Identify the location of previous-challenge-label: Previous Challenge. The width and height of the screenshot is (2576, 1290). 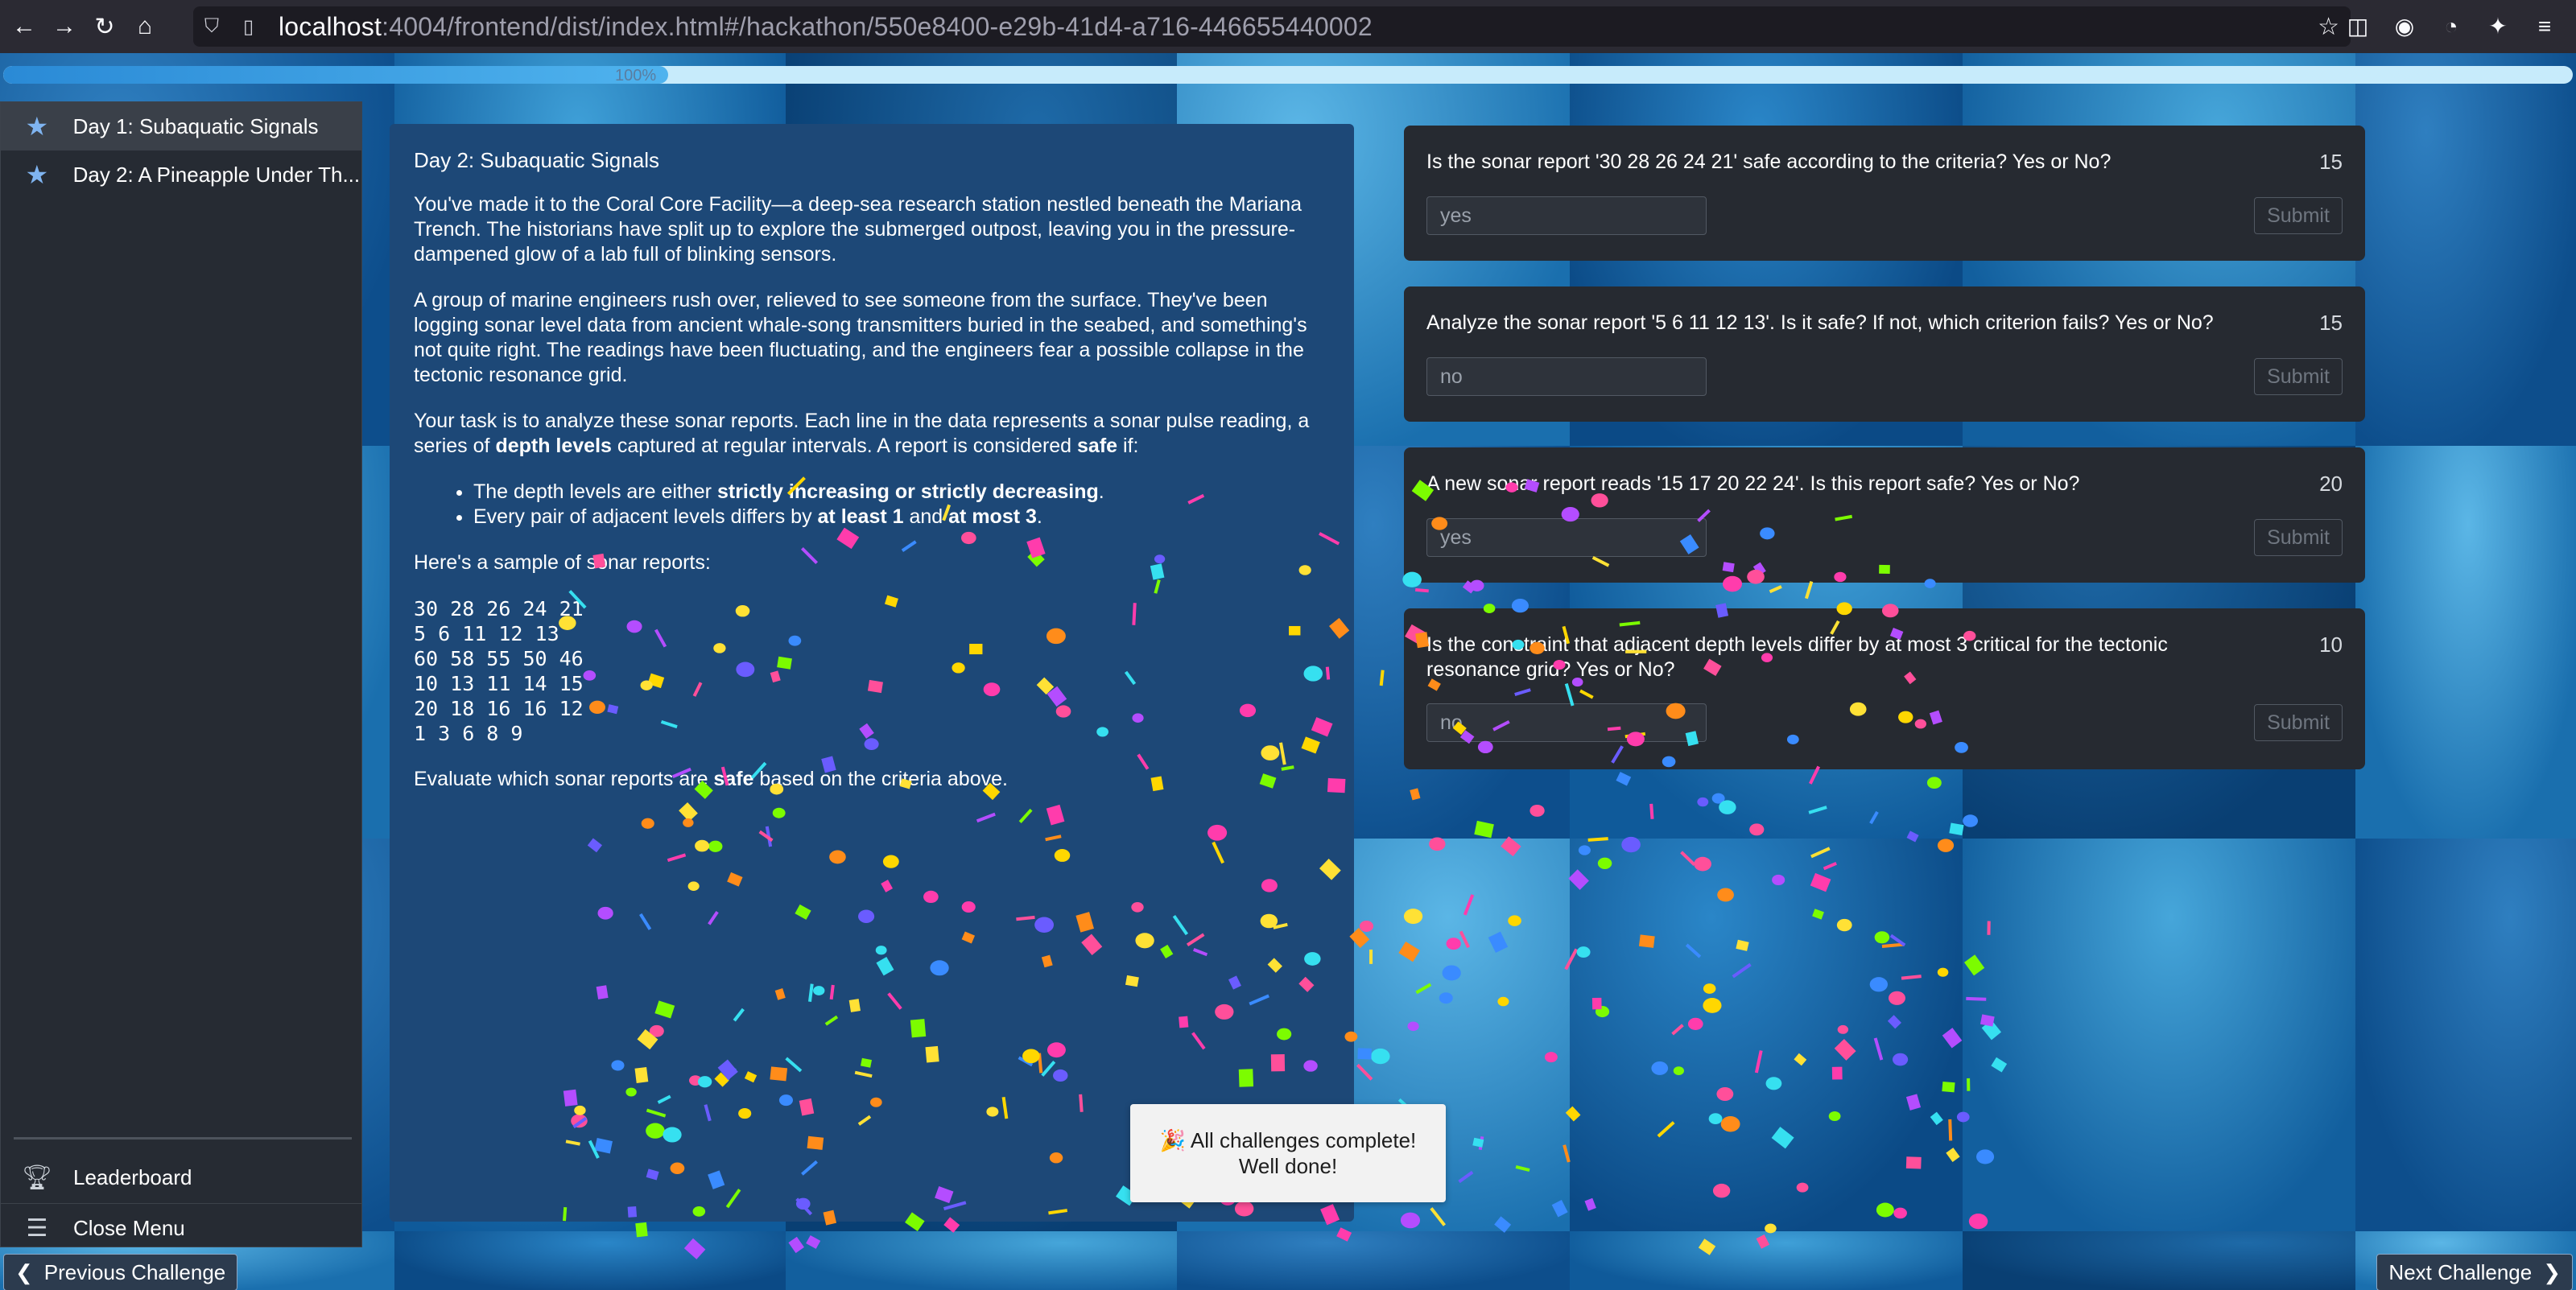
(134, 1271).